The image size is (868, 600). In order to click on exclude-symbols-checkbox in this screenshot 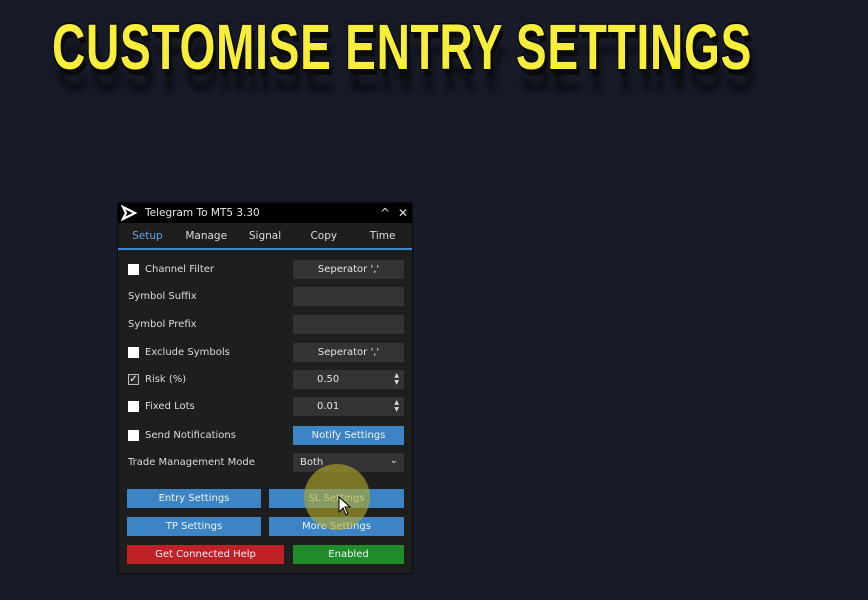, I will do `click(133, 352)`.